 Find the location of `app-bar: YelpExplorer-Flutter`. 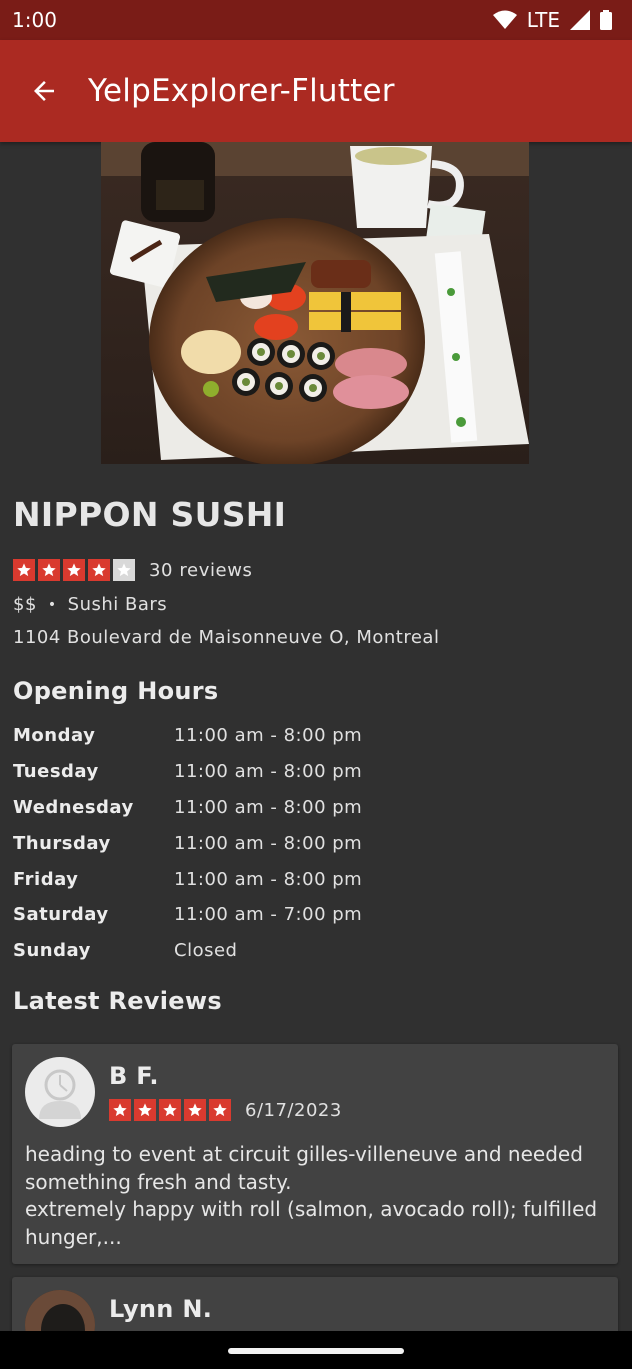

app-bar: YelpExplorer-Flutter is located at coordinates (316, 91).